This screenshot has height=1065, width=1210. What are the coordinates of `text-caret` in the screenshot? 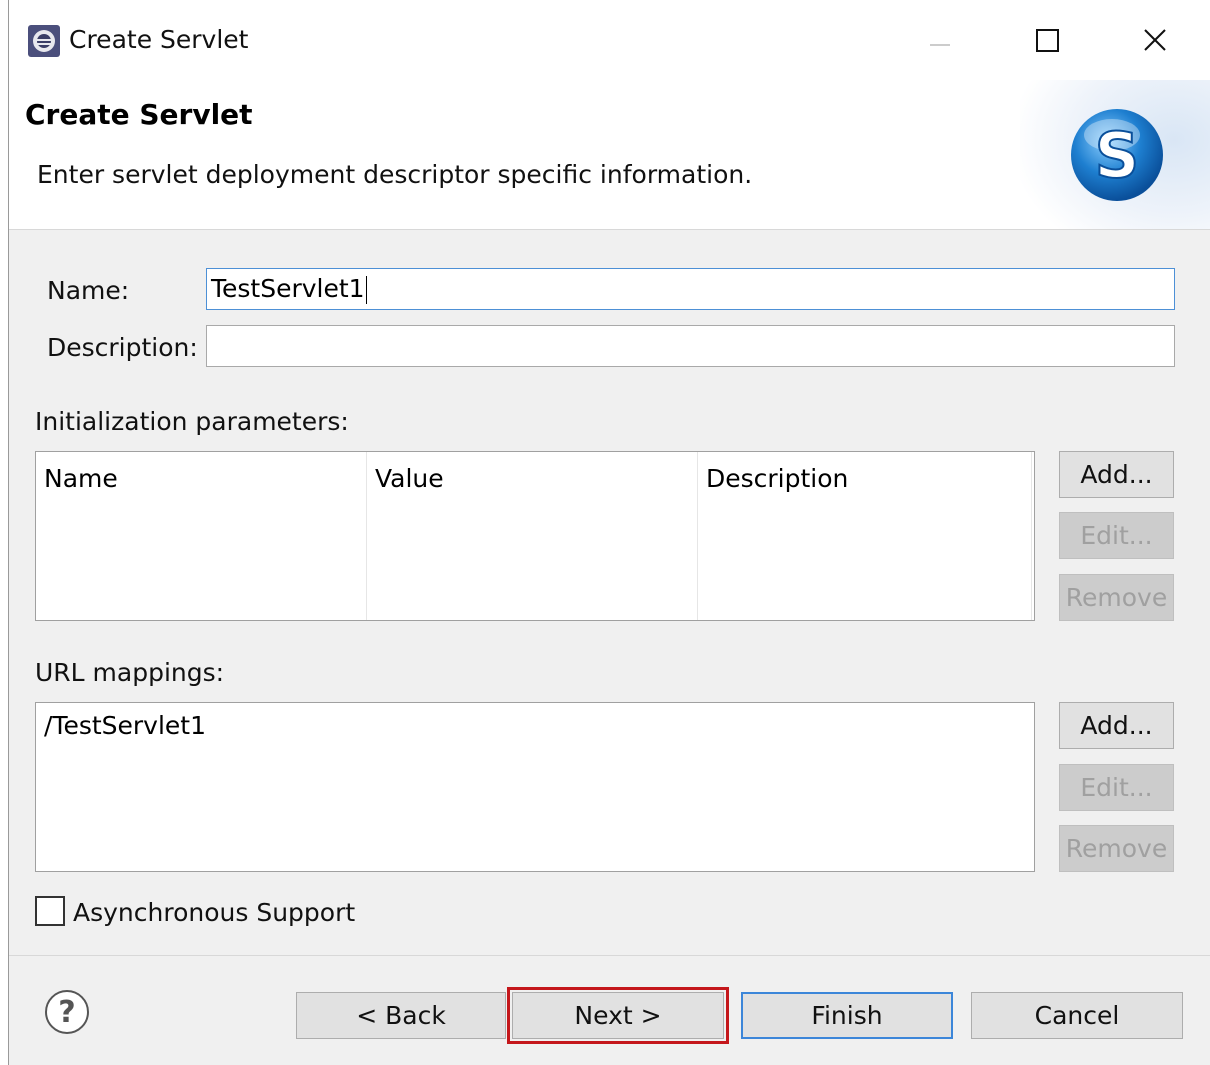 It's located at (366, 290).